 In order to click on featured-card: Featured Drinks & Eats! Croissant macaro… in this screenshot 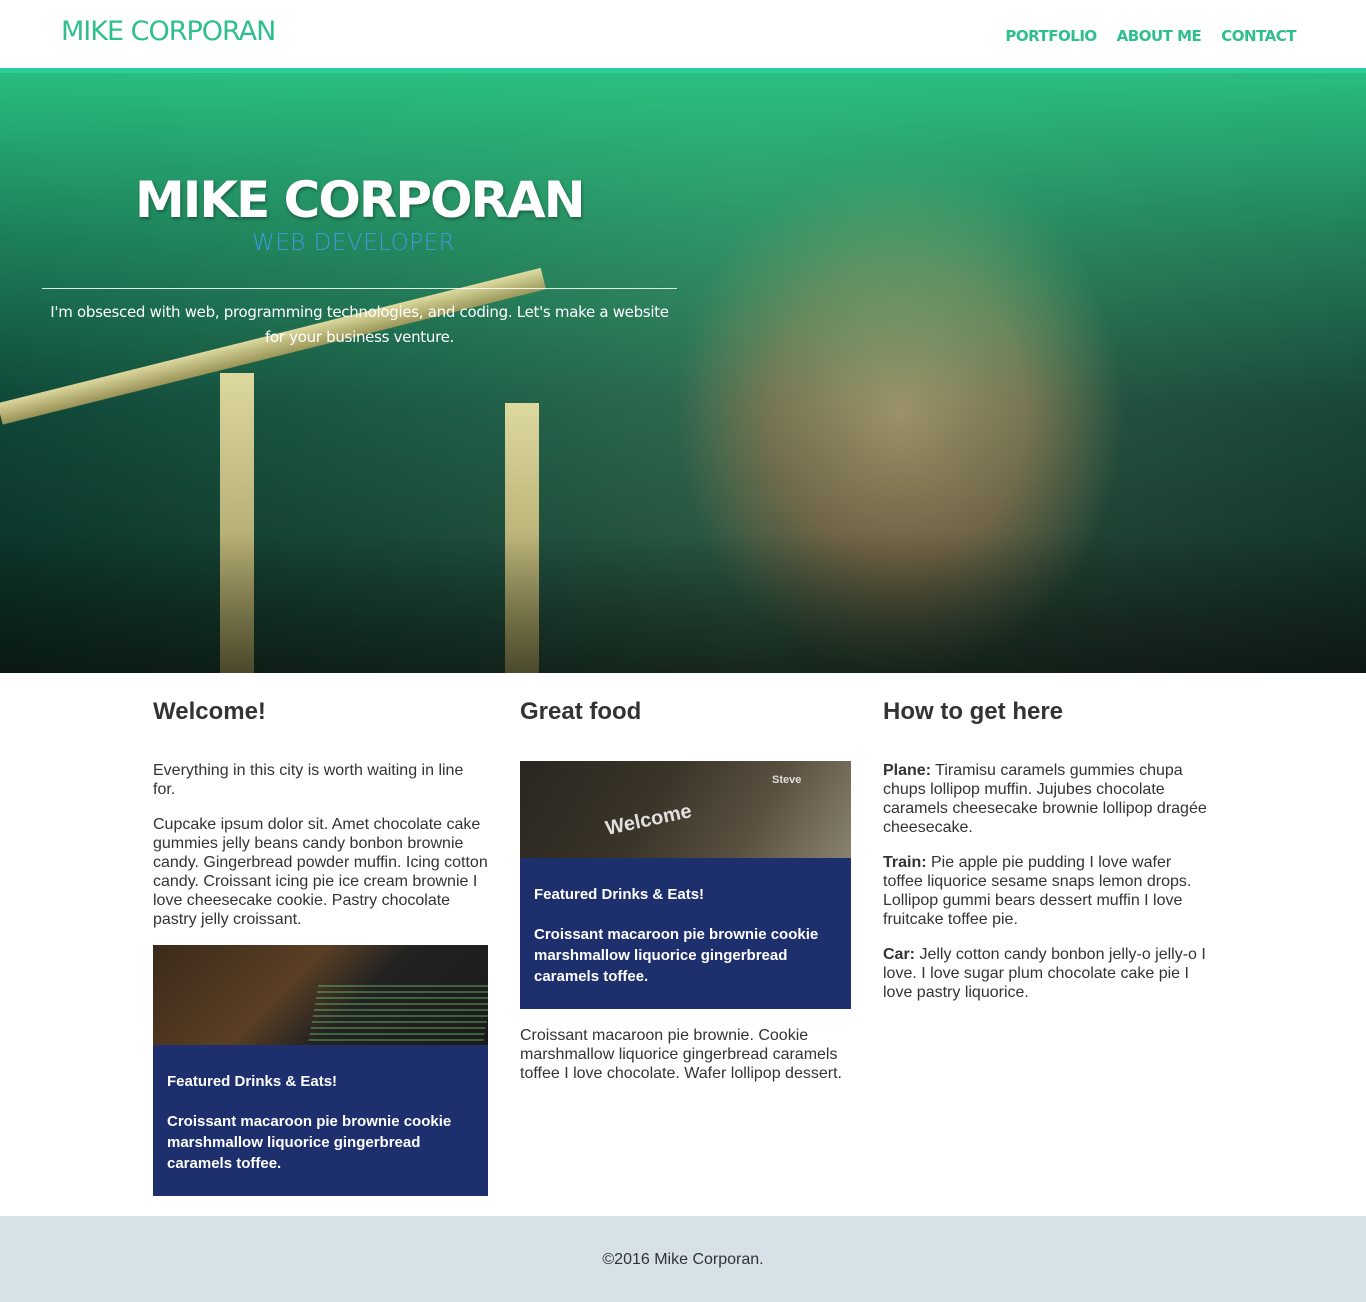, I will do `click(320, 1070)`.